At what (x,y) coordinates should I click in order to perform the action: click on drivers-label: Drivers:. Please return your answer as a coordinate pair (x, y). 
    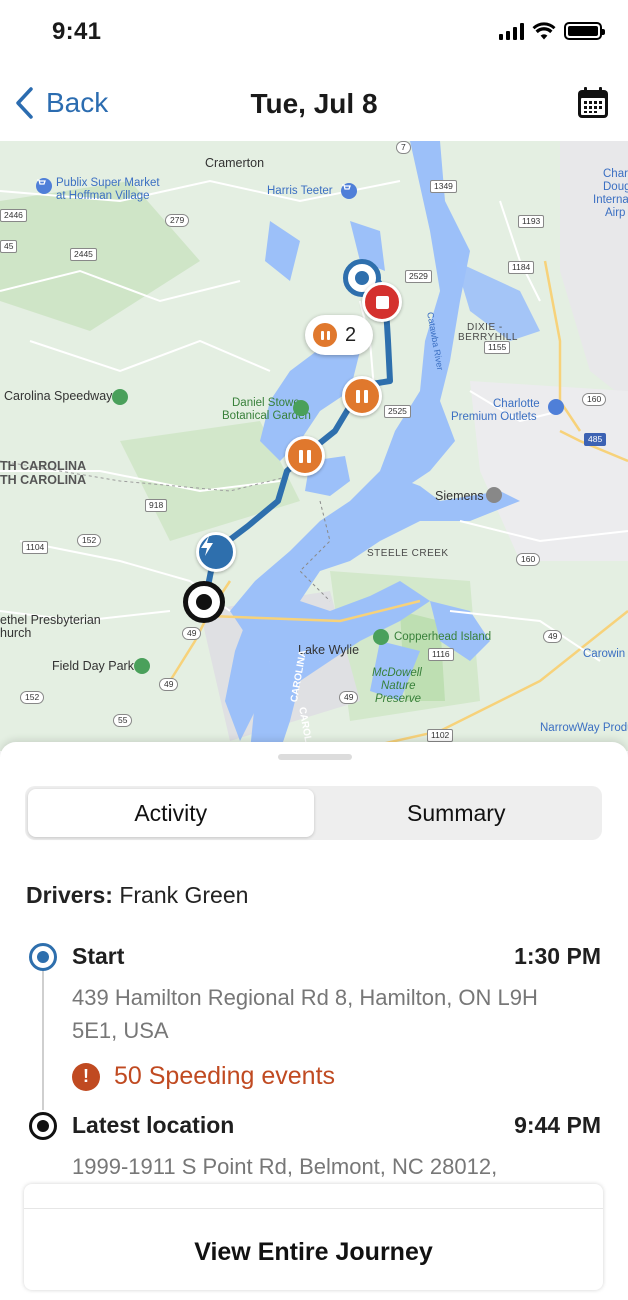
    Looking at the image, I should click on (69, 895).